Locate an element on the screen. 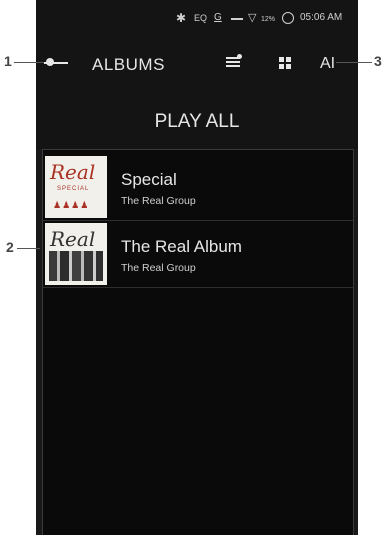 This screenshot has height=535, width=391. status-bar: ✱ EQ G ▽ 12% 05:06 AM is located at coordinates (197, 18).